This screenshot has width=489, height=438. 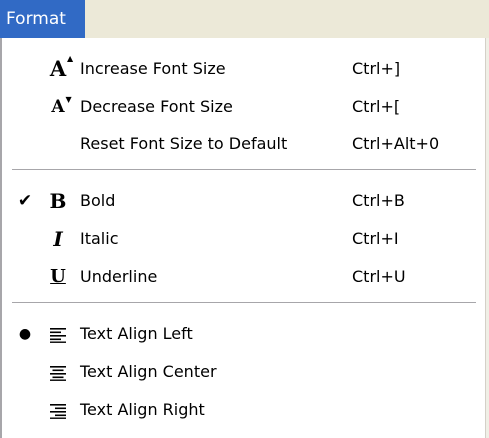 What do you see at coordinates (243, 372) in the screenshot?
I see `menu-item-text-align-center: Text Align Center` at bounding box center [243, 372].